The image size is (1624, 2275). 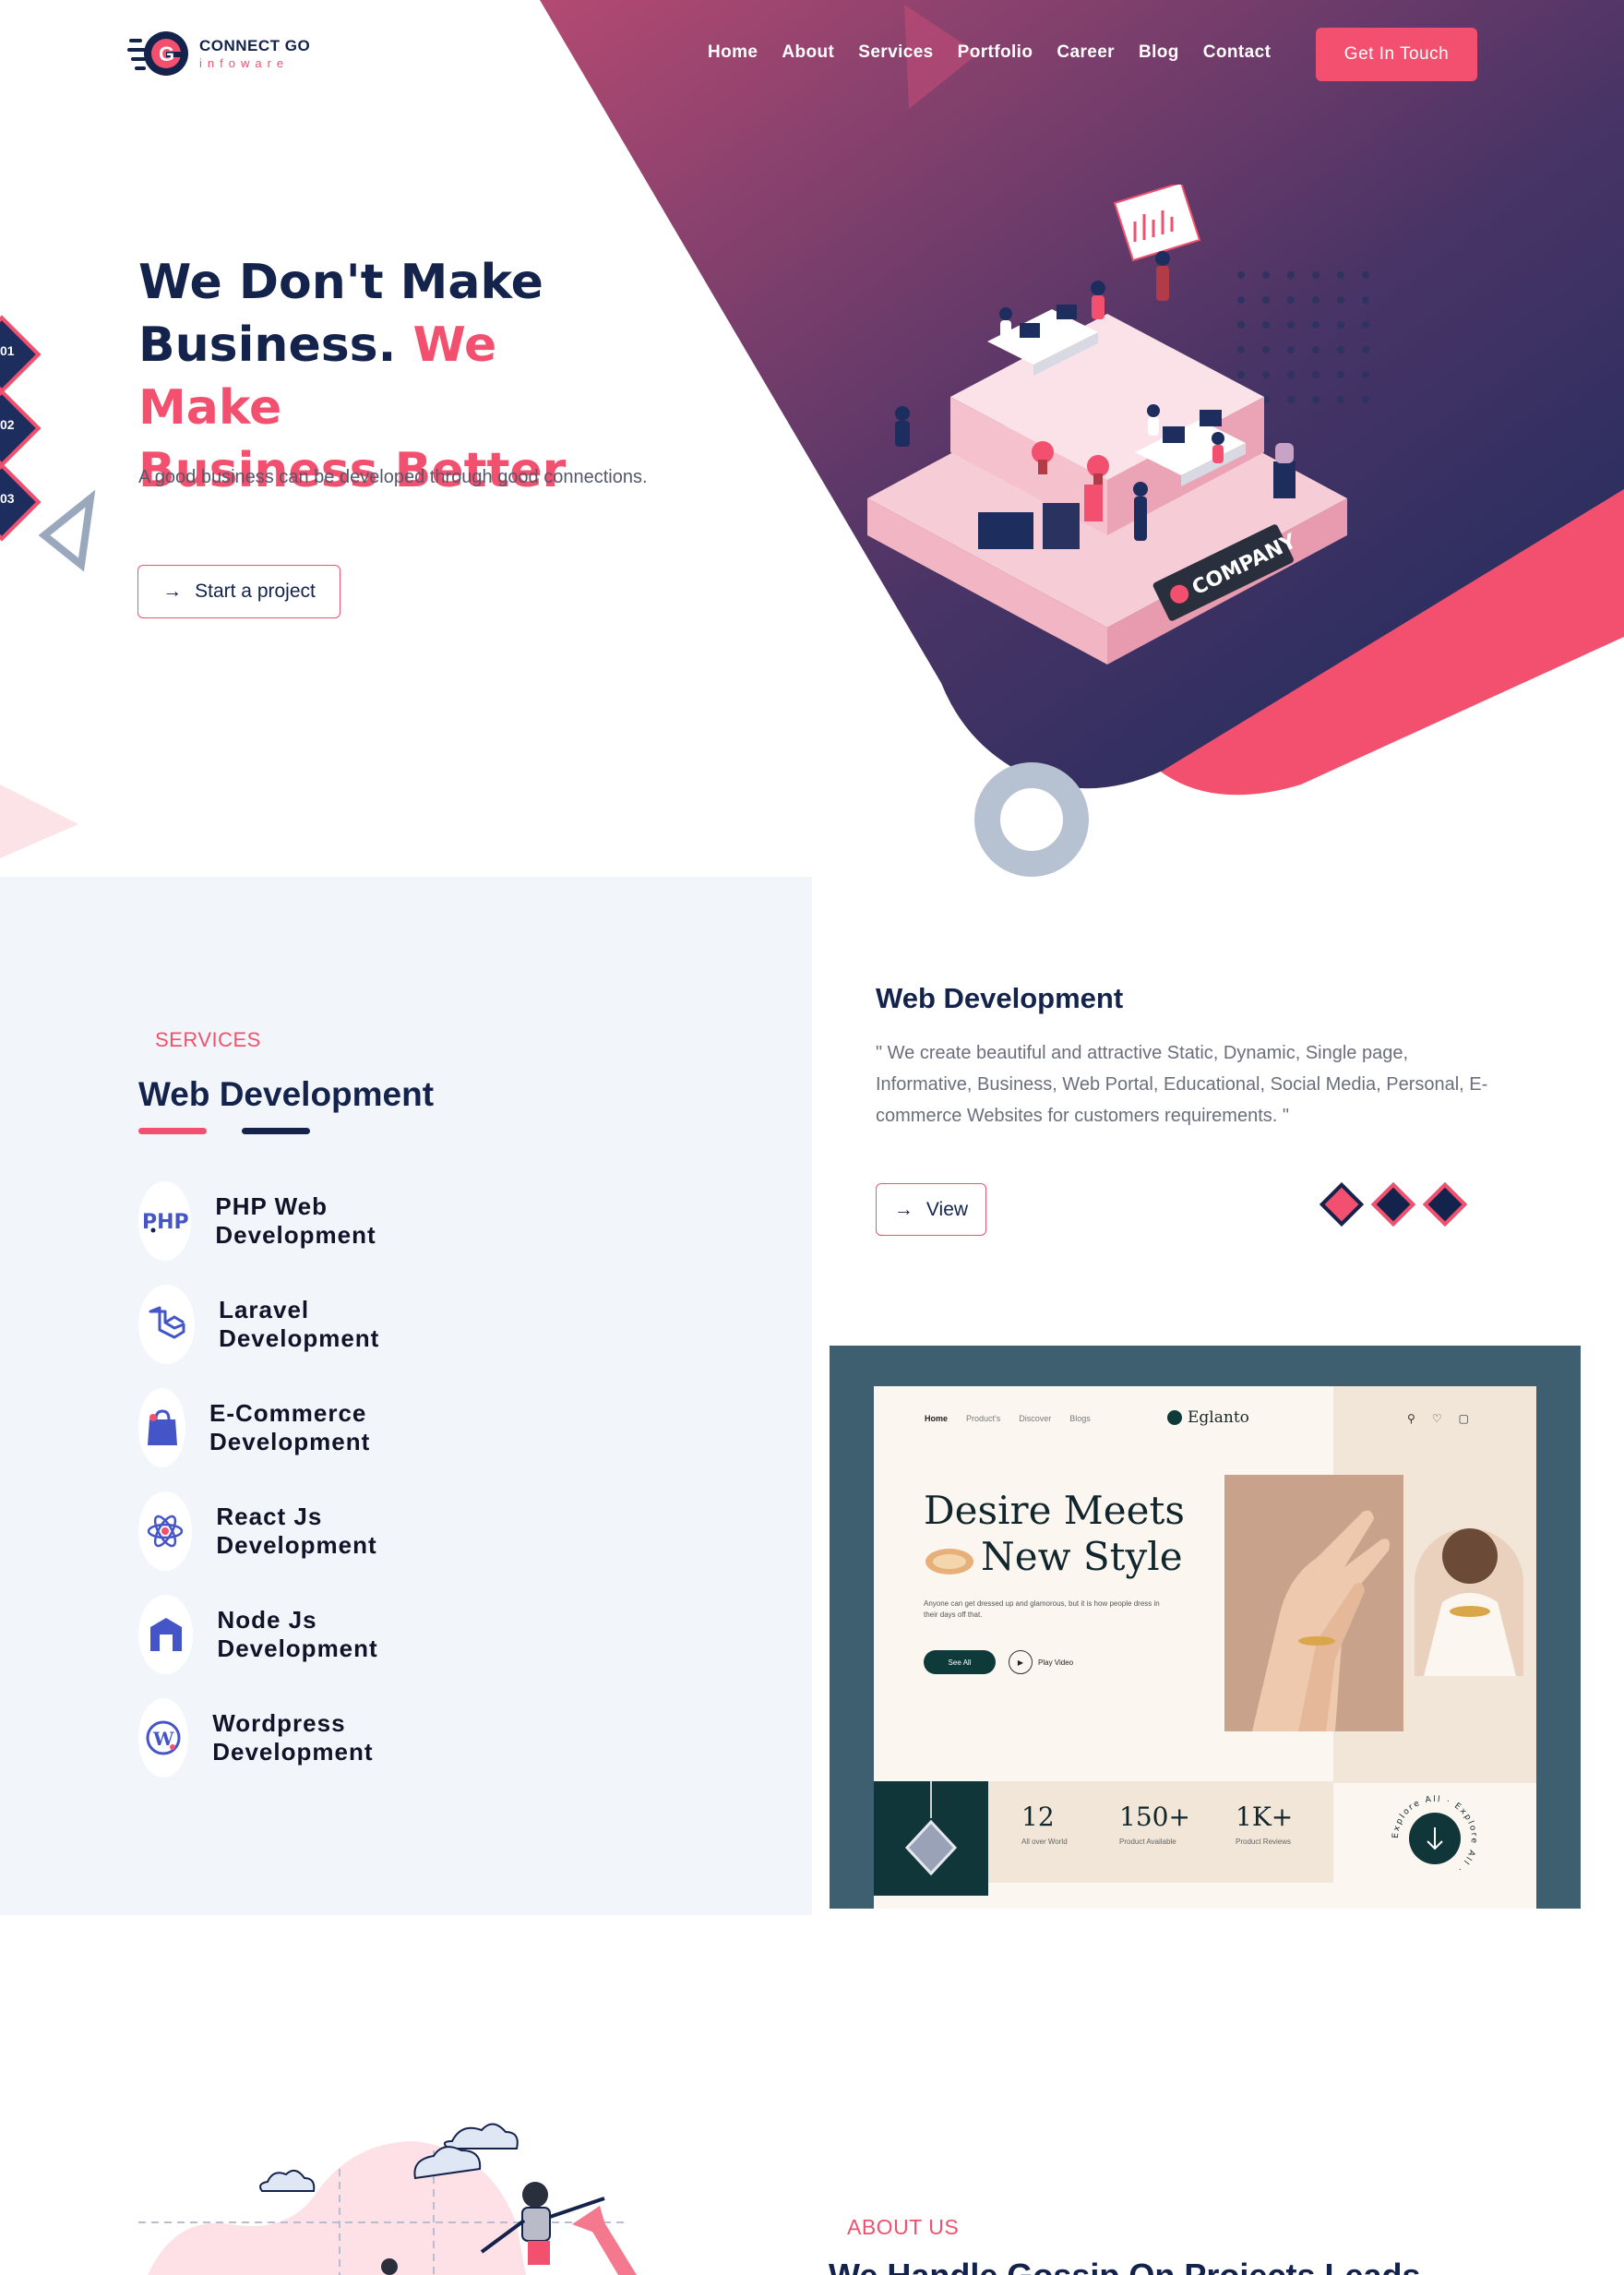 I want to click on preview-stat-3: 1K+ Product Reviews, so click(x=1265, y=1824).